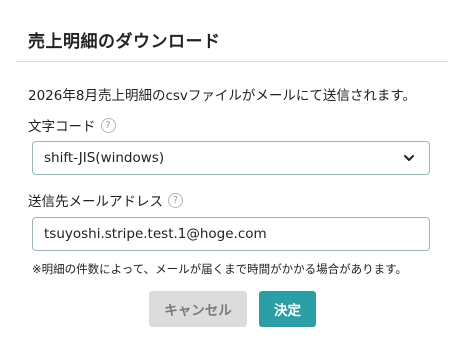 Image resolution: width=464 pixels, height=358 pixels. Describe the element at coordinates (198, 309) in the screenshot. I see `cancel-button: キャンセル` at that location.